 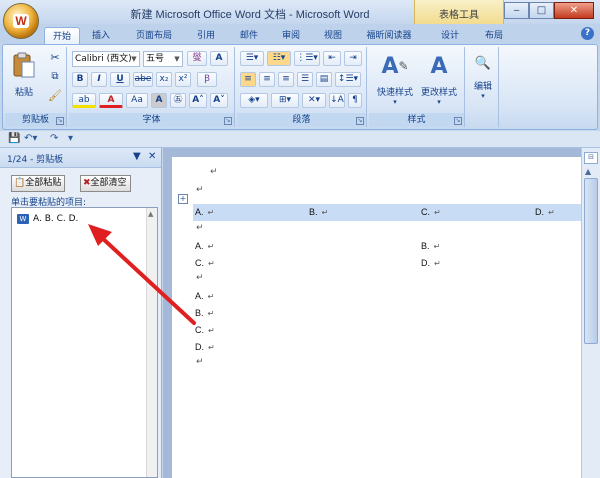 What do you see at coordinates (254, 100) in the screenshot?
I see `shading-icon: ◈▾` at bounding box center [254, 100].